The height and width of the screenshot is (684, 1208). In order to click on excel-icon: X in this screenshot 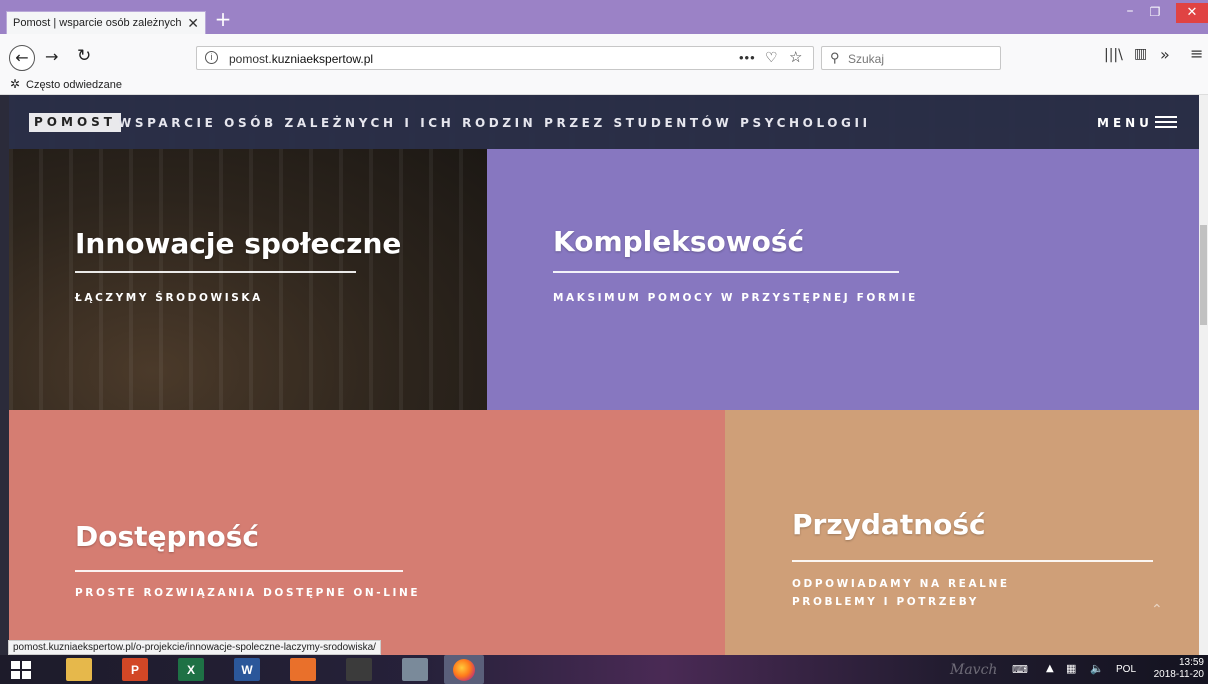, I will do `click(191, 669)`.